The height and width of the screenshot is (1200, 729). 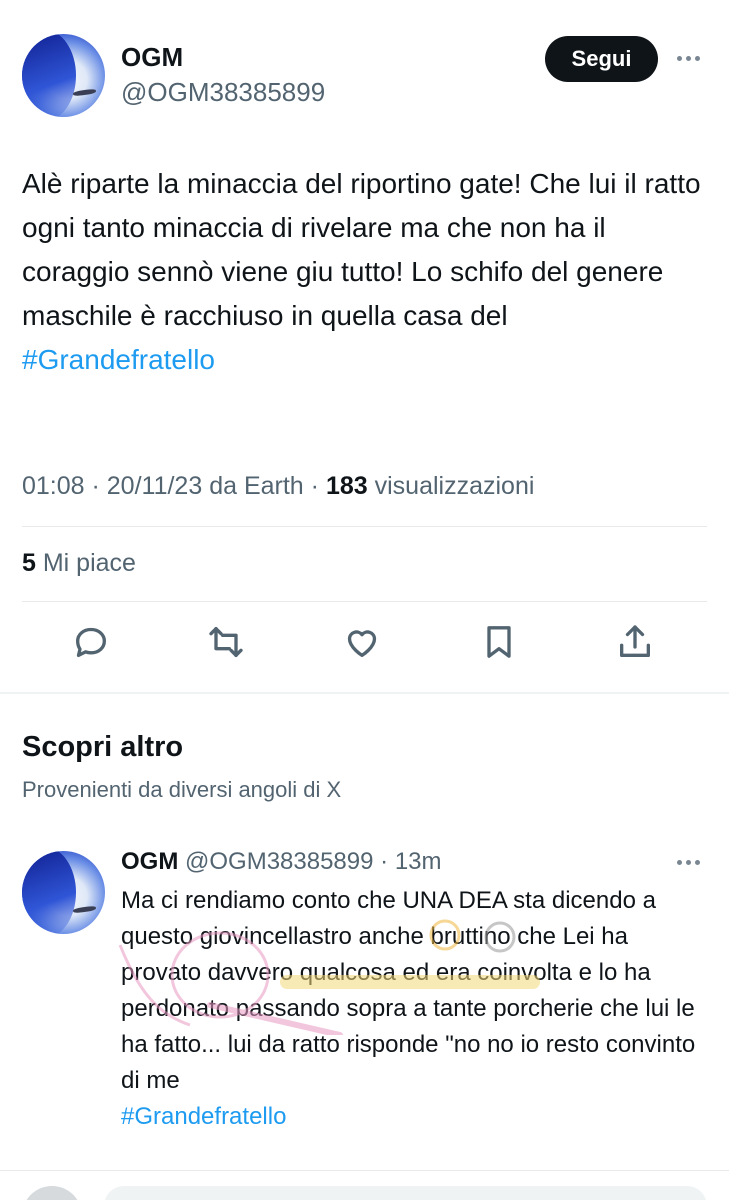 What do you see at coordinates (405, 1193) in the screenshot?
I see `reply-compose-input` at bounding box center [405, 1193].